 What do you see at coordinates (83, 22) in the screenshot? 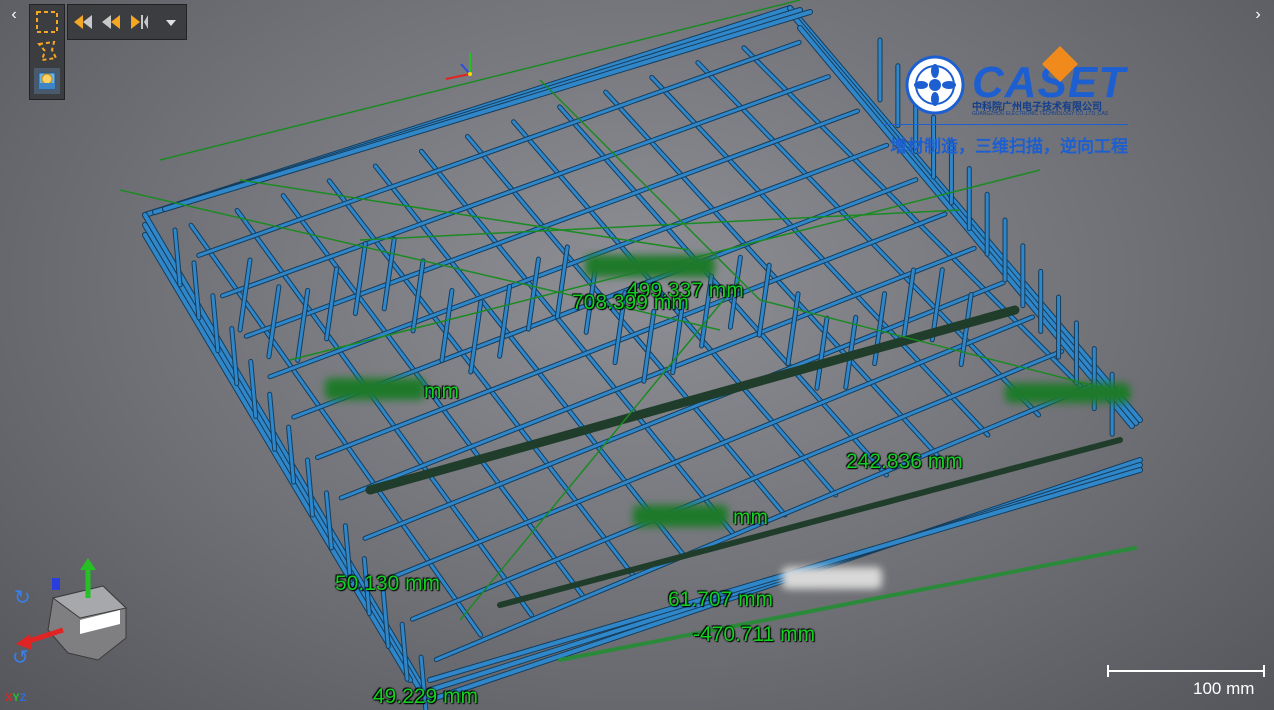
I see `align-left-icon` at bounding box center [83, 22].